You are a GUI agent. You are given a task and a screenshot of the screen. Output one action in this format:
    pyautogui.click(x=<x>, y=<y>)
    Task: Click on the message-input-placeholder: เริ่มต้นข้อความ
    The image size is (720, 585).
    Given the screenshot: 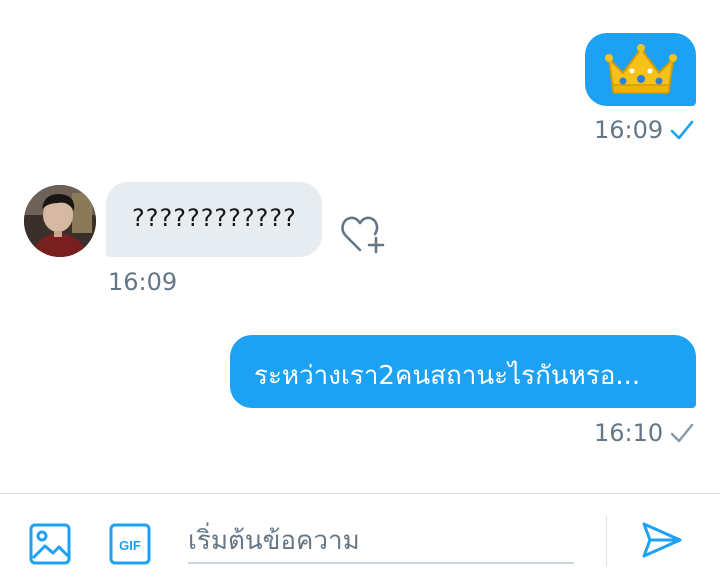 What is the action you would take?
    pyautogui.click(x=274, y=541)
    